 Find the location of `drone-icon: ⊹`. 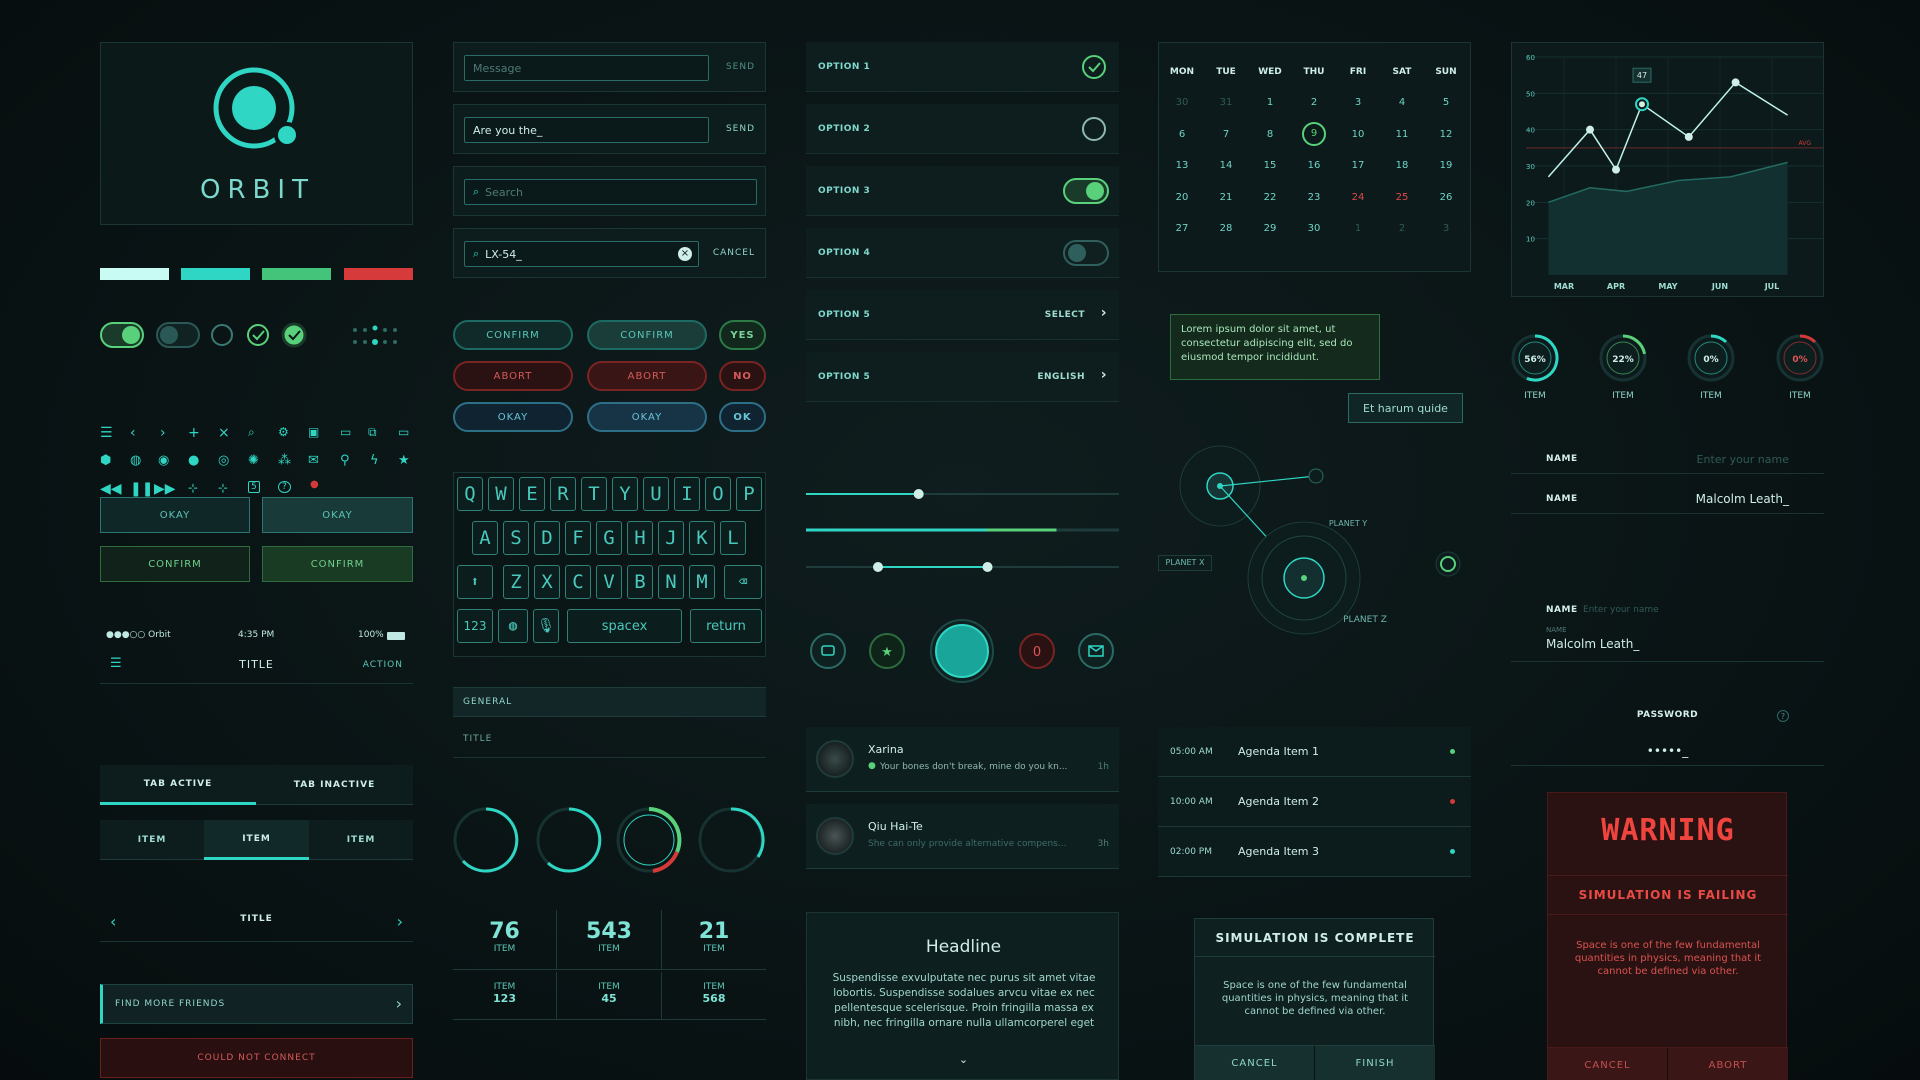

drone-icon: ⊹ is located at coordinates (223, 488).